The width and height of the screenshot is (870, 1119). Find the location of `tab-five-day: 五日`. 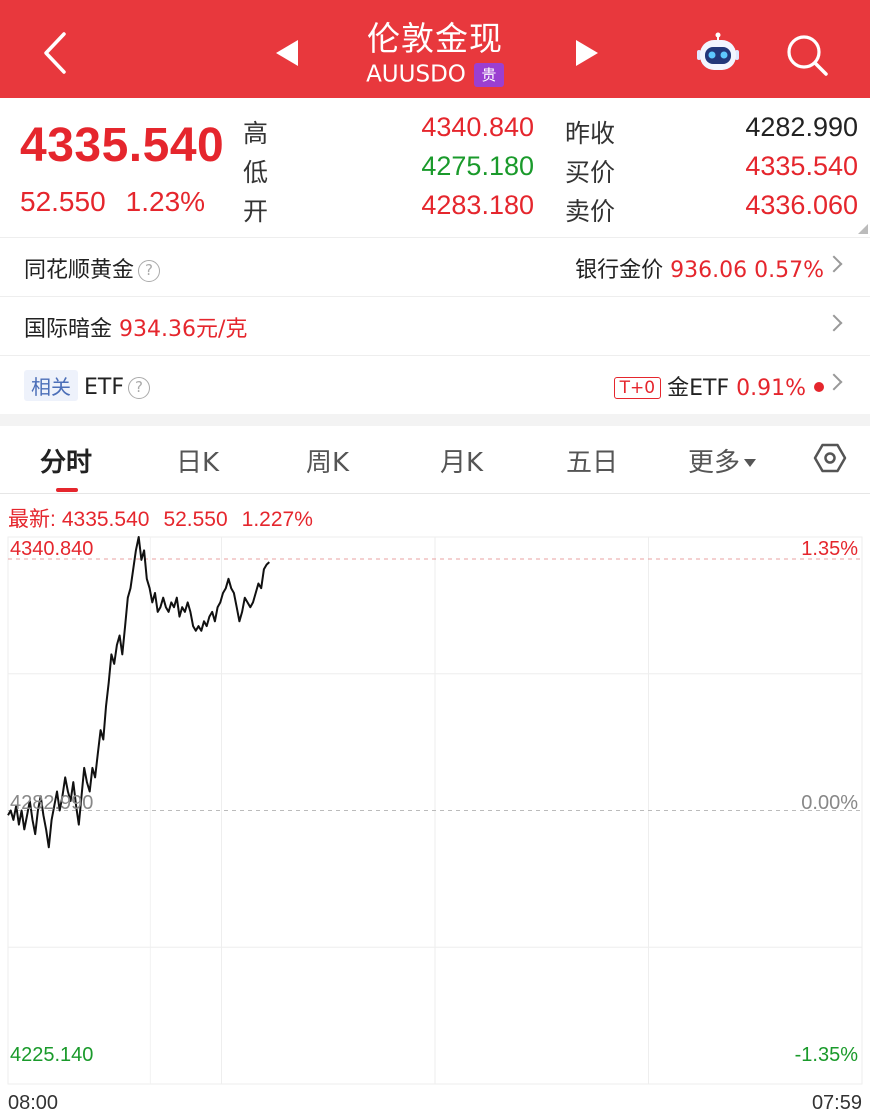

tab-five-day: 五日 is located at coordinates (592, 460).